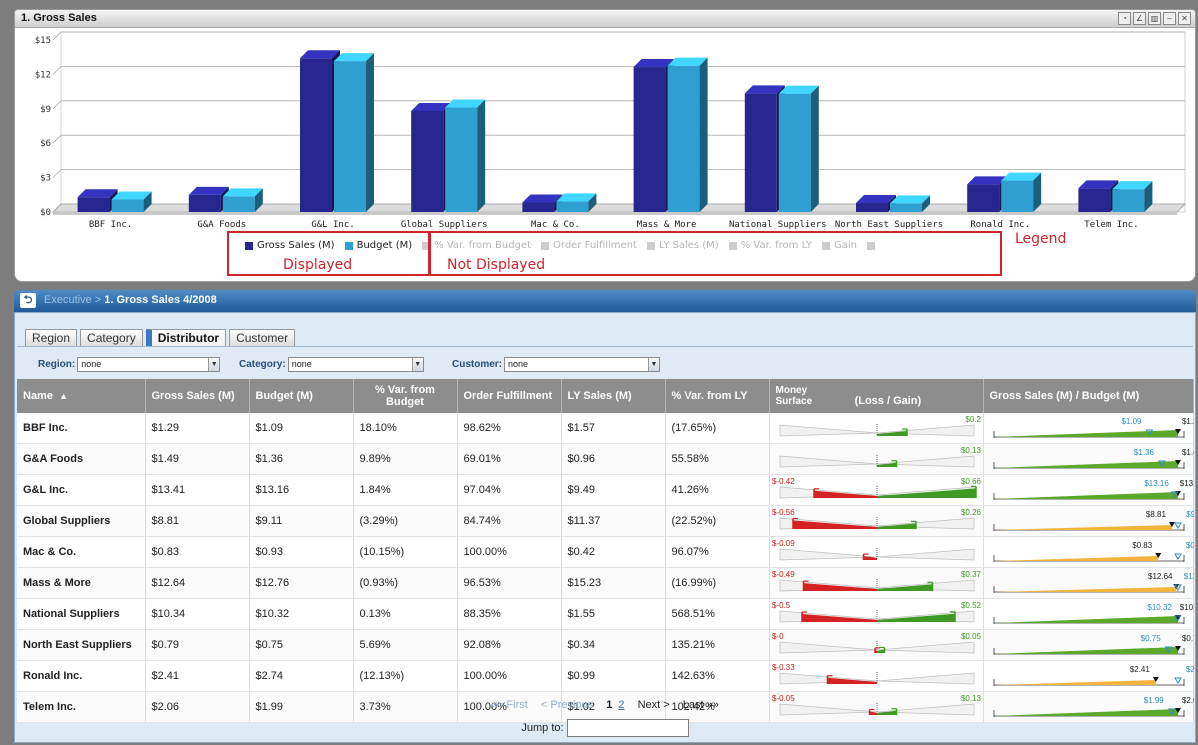 The width and height of the screenshot is (1198, 745). I want to click on bullet-budget-marker, so click(1177, 680).